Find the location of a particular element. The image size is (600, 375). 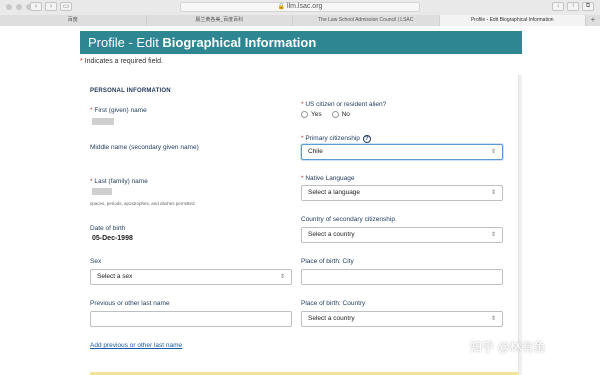

first-name-label-text: First (given) name is located at coordinates (120, 110).